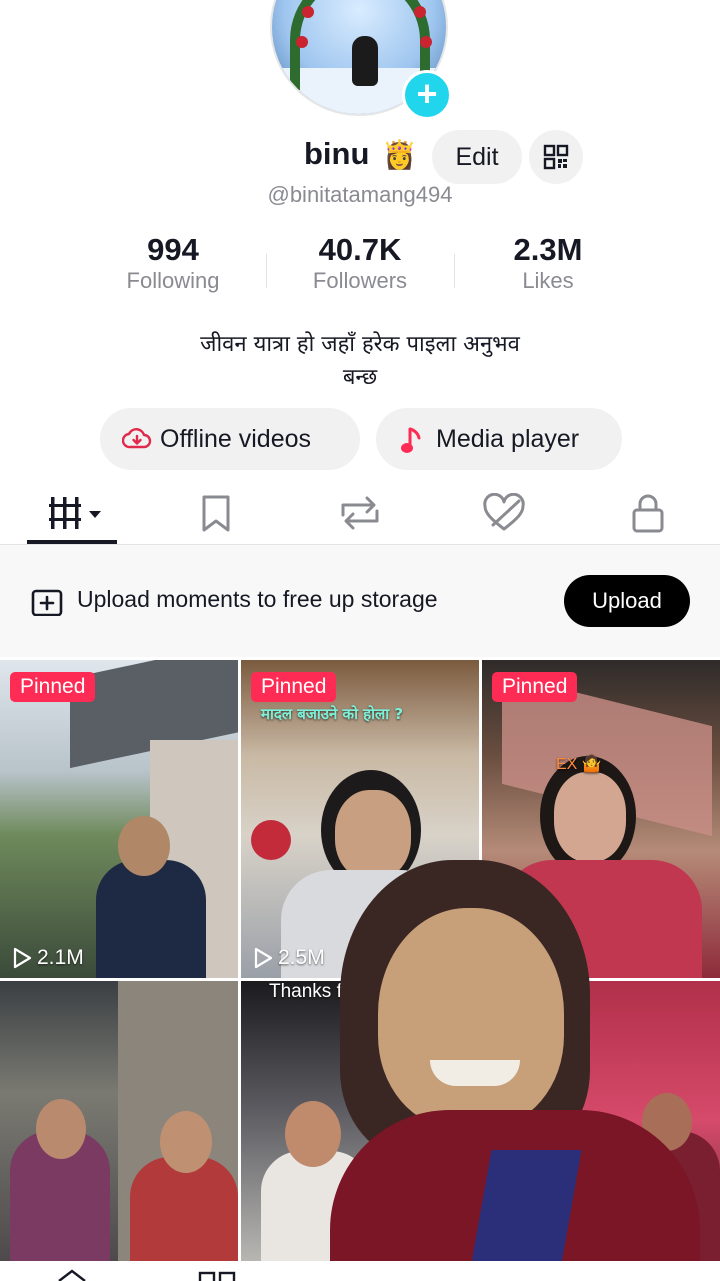  I want to click on view-count-value: 2.5M, so click(301, 957).